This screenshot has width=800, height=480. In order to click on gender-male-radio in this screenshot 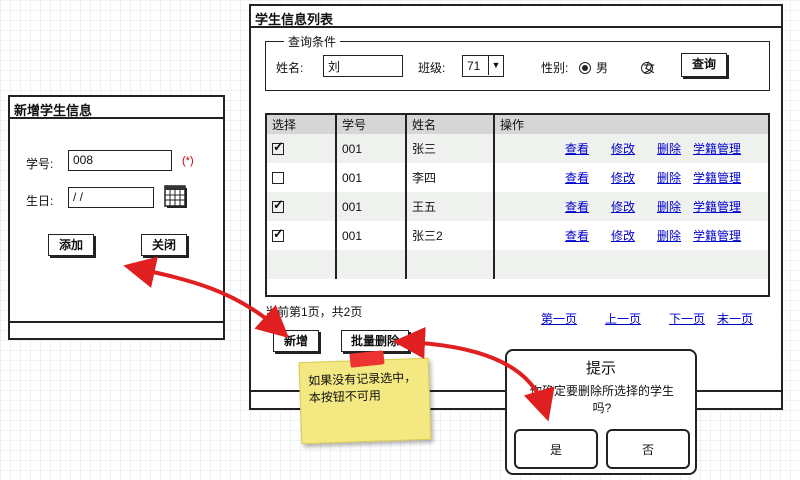, I will do `click(585, 67)`.